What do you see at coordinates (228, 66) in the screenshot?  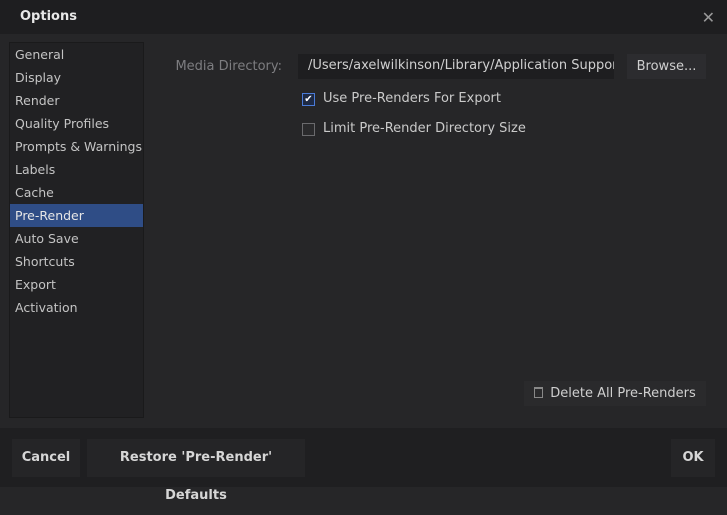 I see `media-directory-label: Media Directory:` at bounding box center [228, 66].